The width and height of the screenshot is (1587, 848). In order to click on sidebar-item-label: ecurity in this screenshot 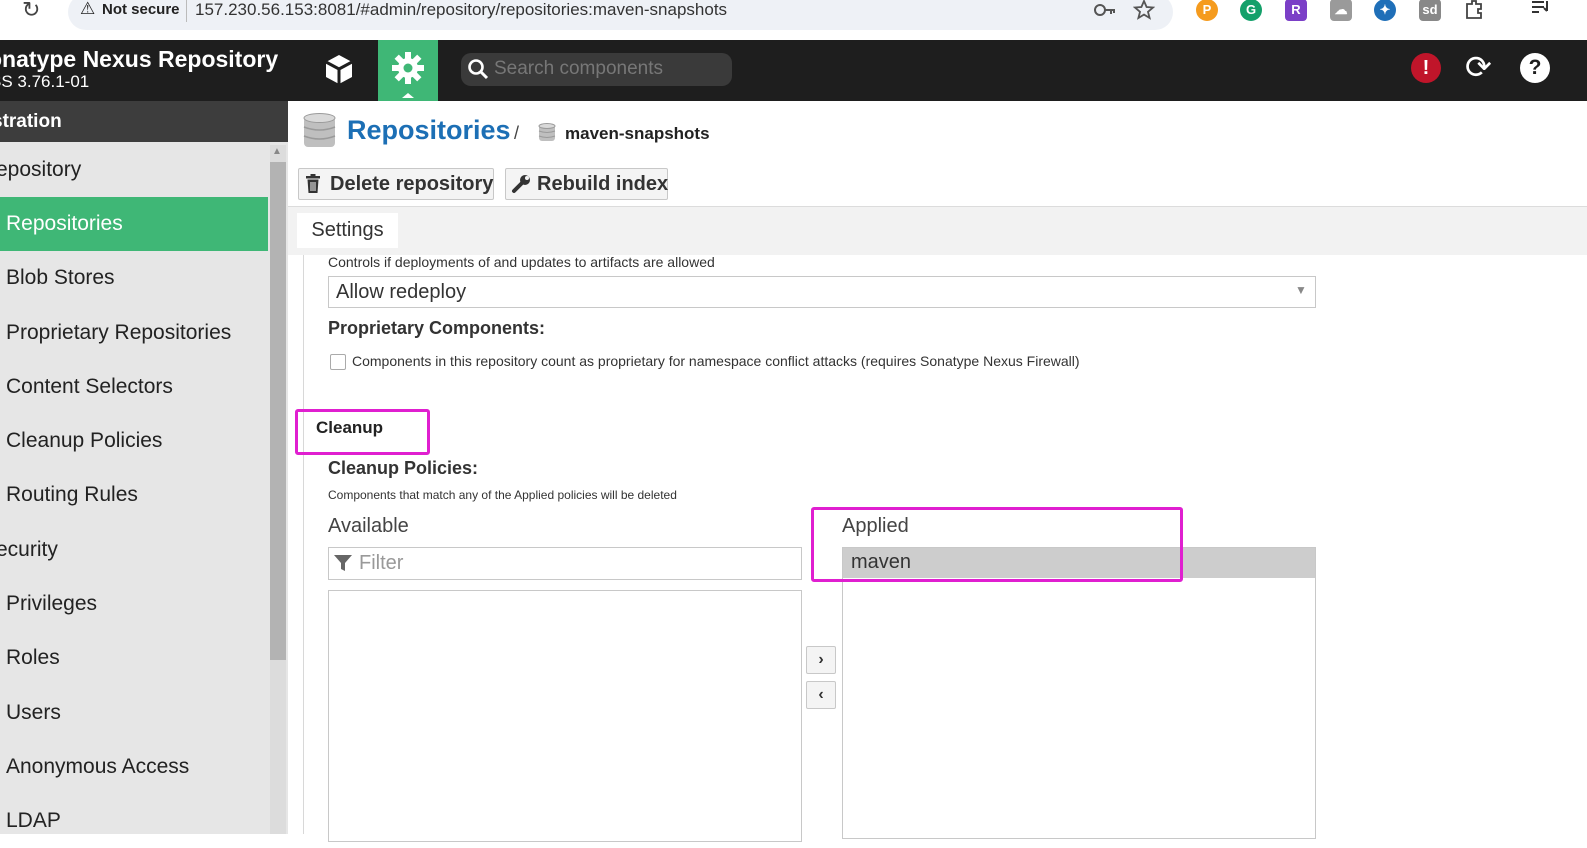, I will do `click(29, 549)`.